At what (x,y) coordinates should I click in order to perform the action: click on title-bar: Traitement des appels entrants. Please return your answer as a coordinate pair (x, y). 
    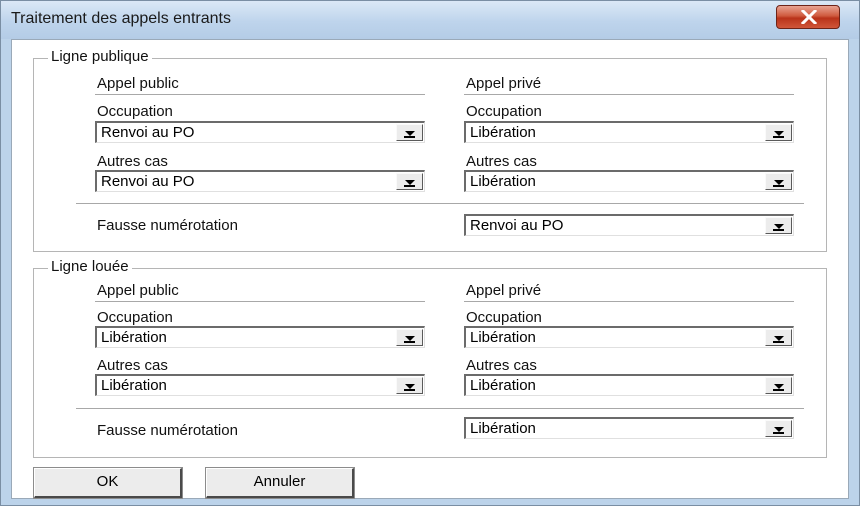
    Looking at the image, I should click on (430, 20).